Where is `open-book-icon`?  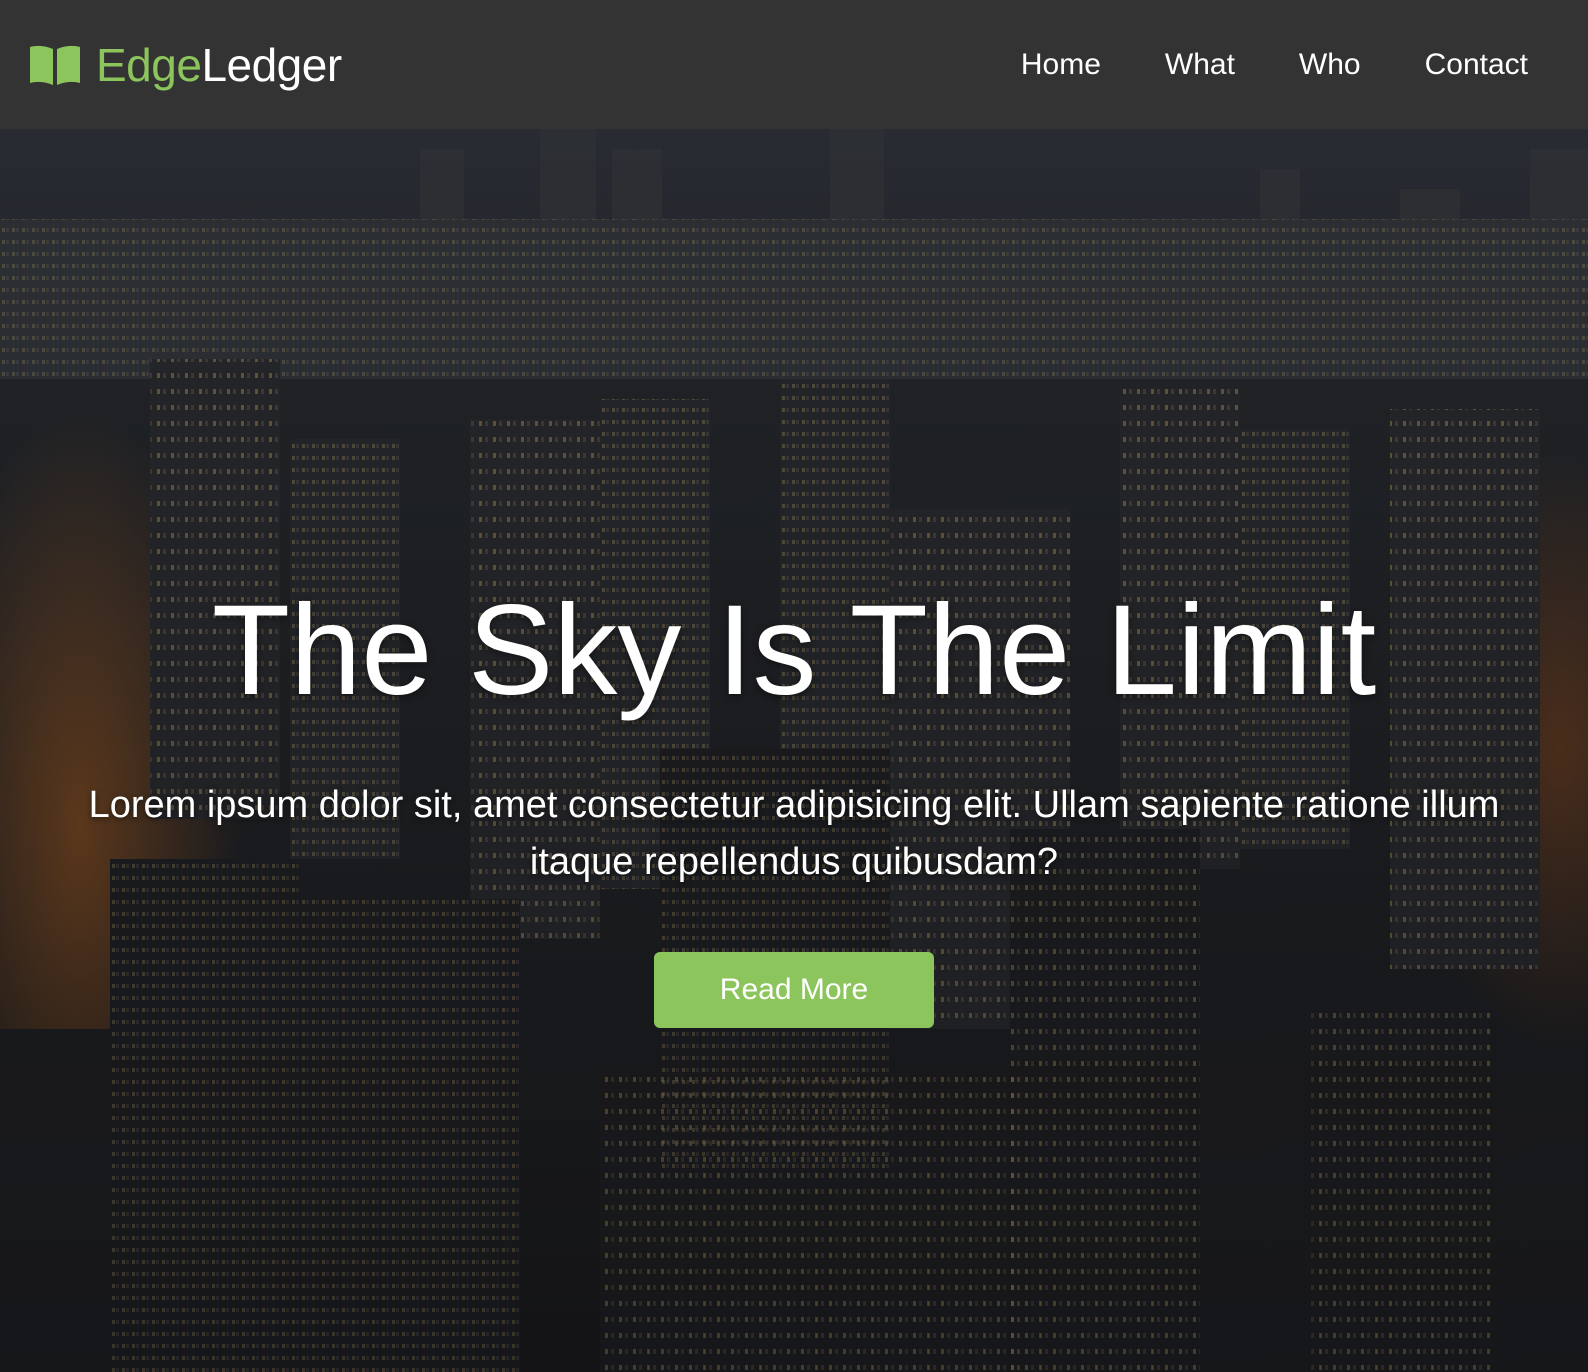 open-book-icon is located at coordinates (55, 65).